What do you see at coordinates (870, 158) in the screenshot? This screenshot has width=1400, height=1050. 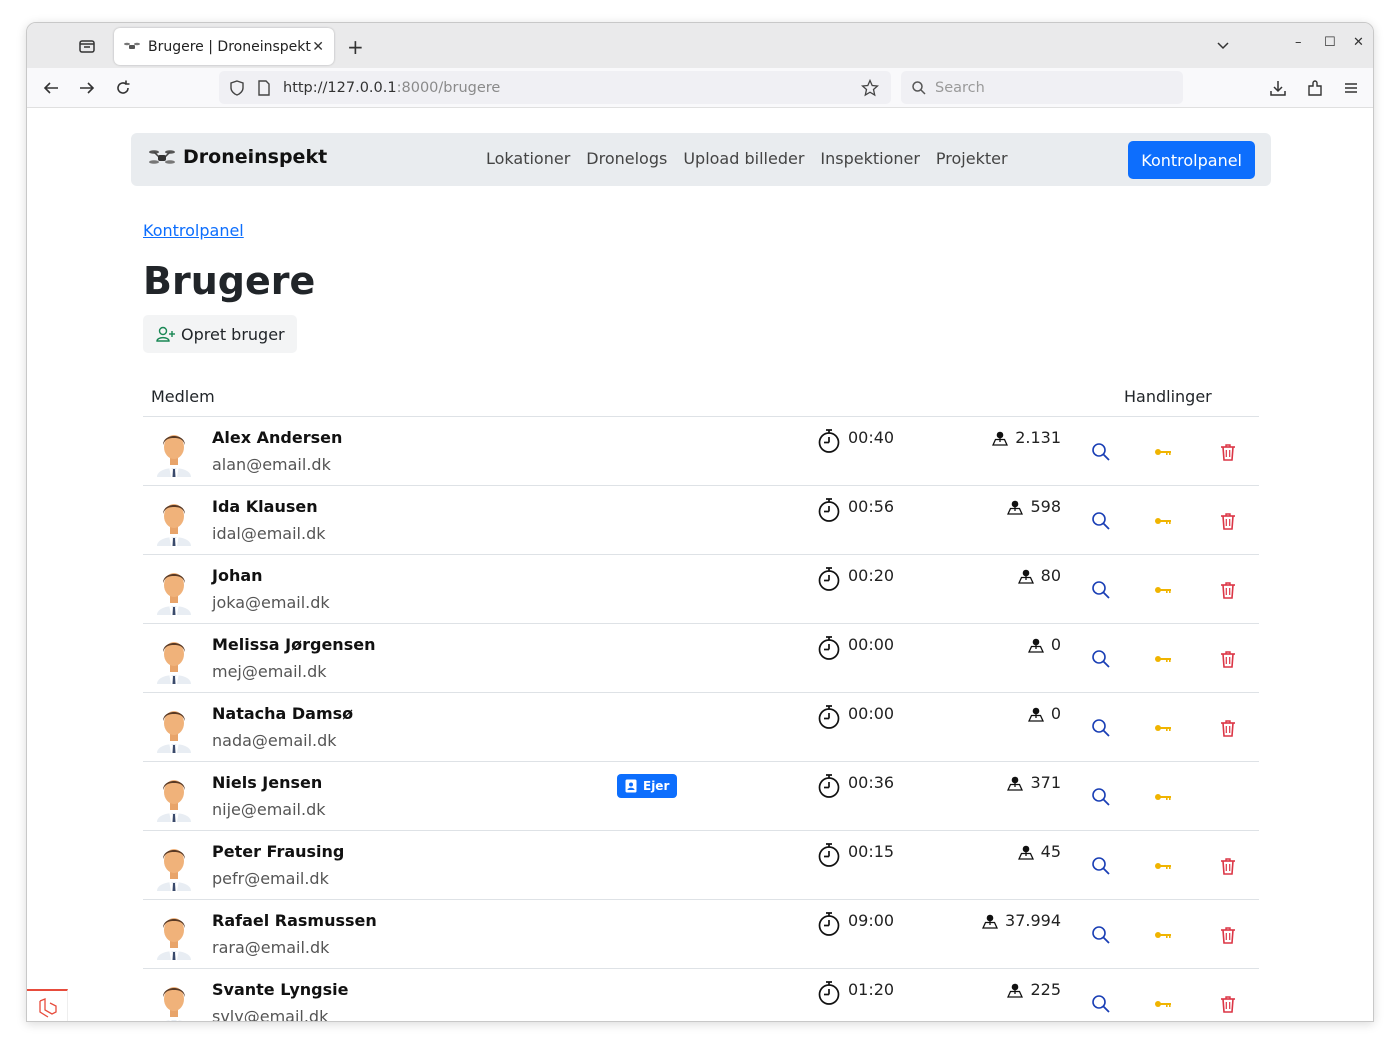 I see `menu-item-inspektioner: Inspektioner` at bounding box center [870, 158].